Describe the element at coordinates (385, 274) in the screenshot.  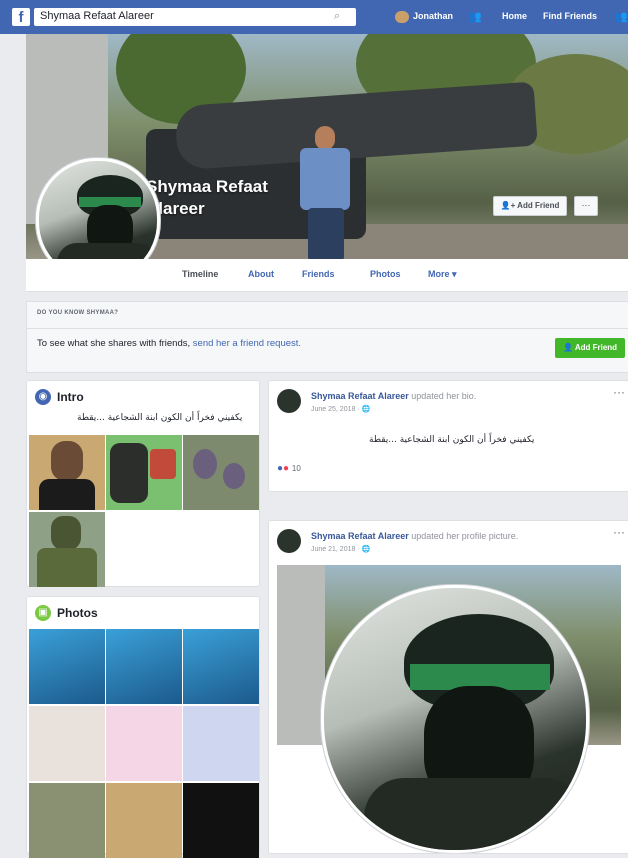
I see `tab-photos: Photos` at that location.